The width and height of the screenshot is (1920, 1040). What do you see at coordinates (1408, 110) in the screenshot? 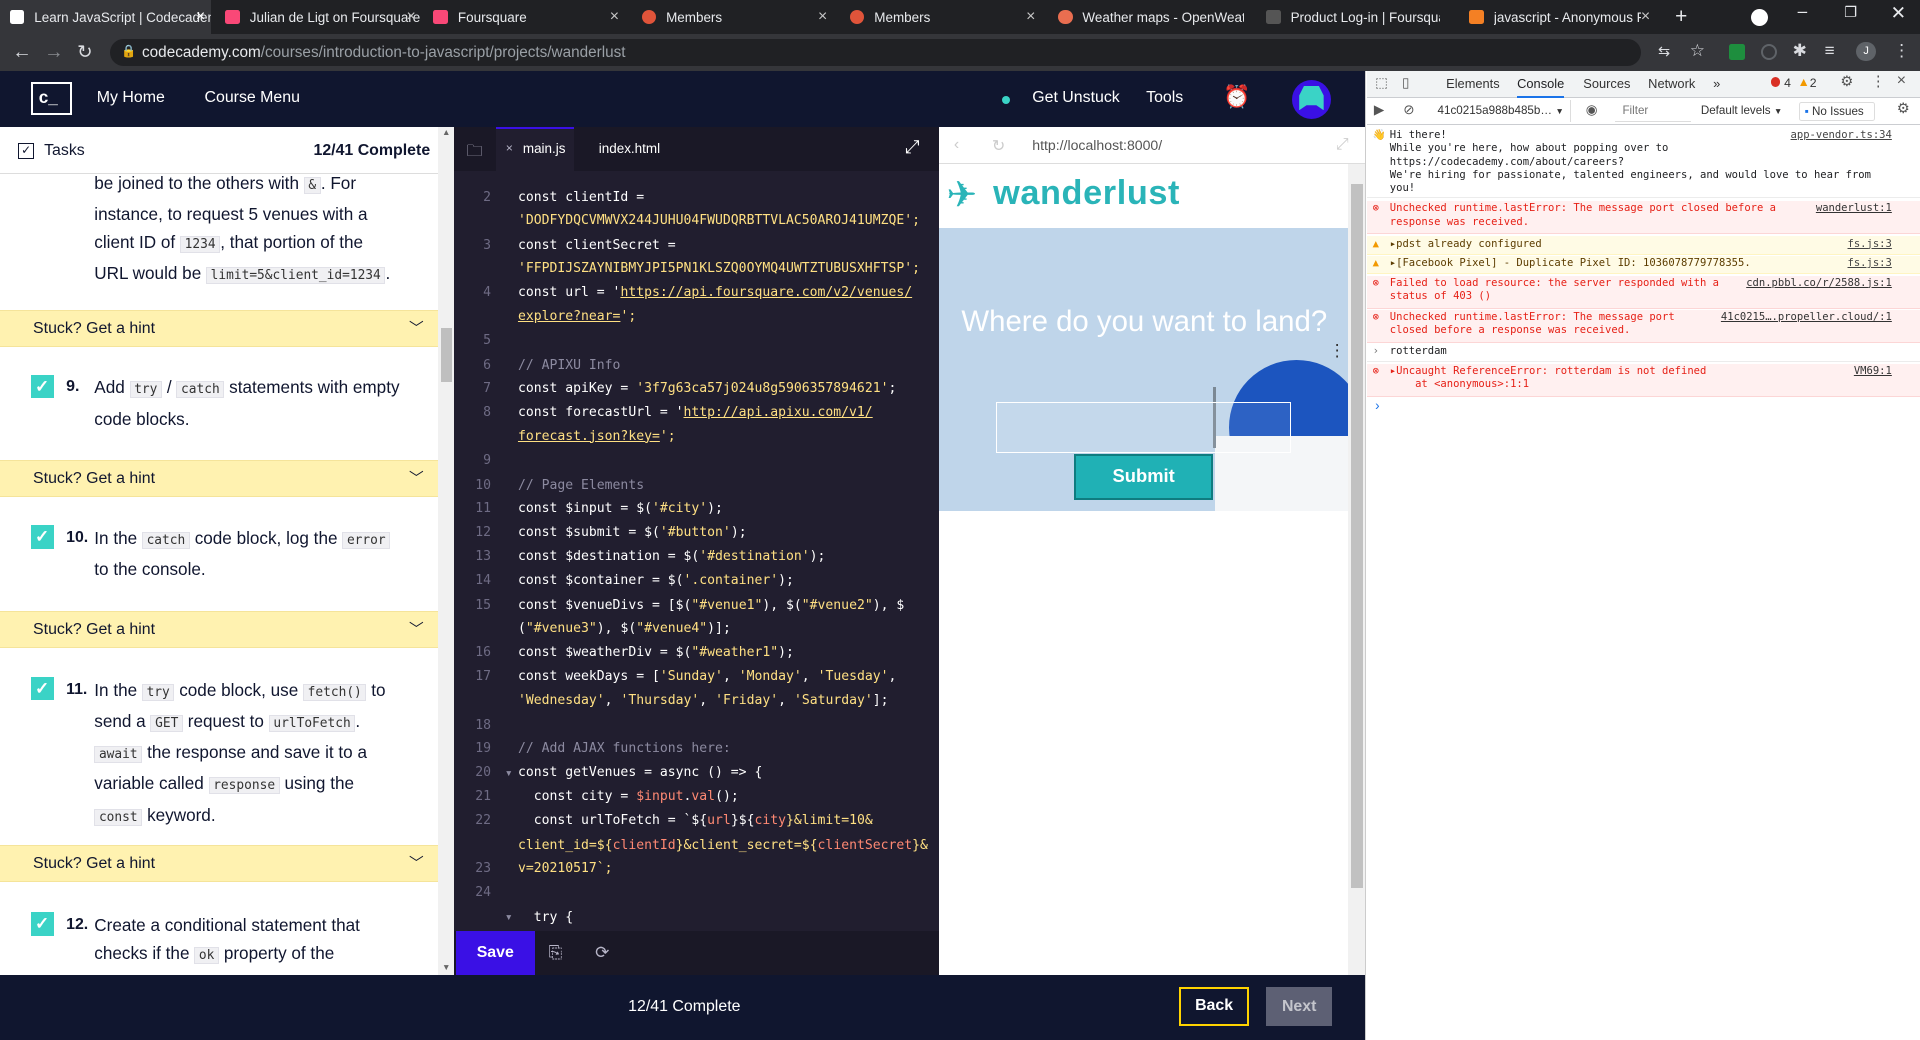
I see `clear-console-icon: ⊘` at bounding box center [1408, 110].